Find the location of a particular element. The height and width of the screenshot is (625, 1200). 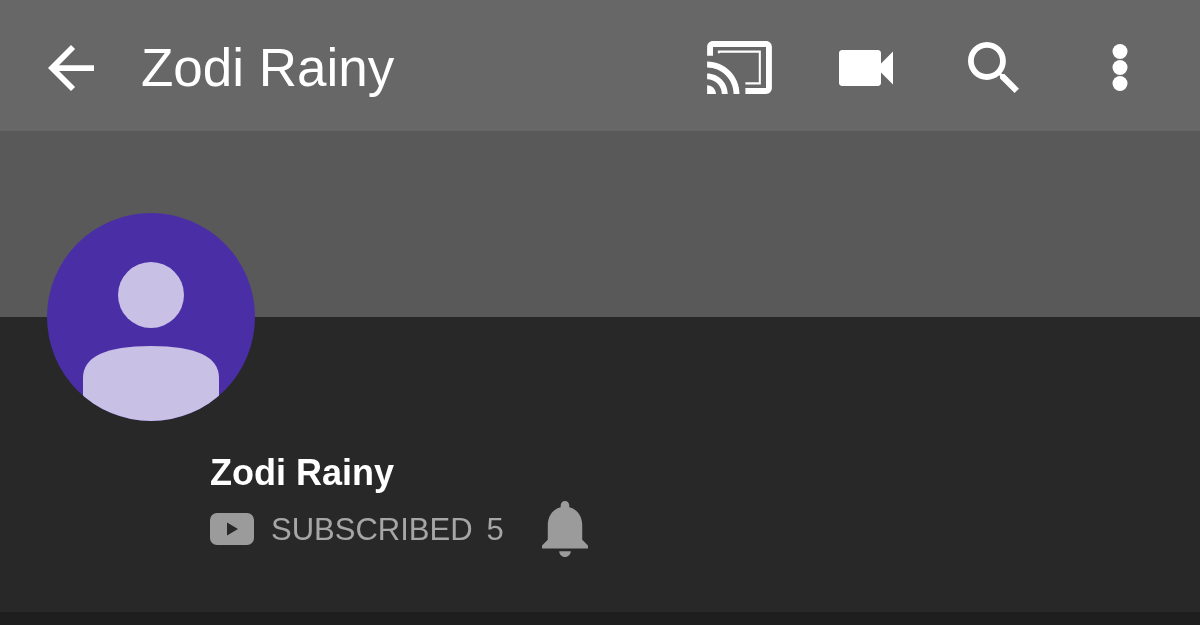

back-arrow-icon is located at coordinates (71, 67).